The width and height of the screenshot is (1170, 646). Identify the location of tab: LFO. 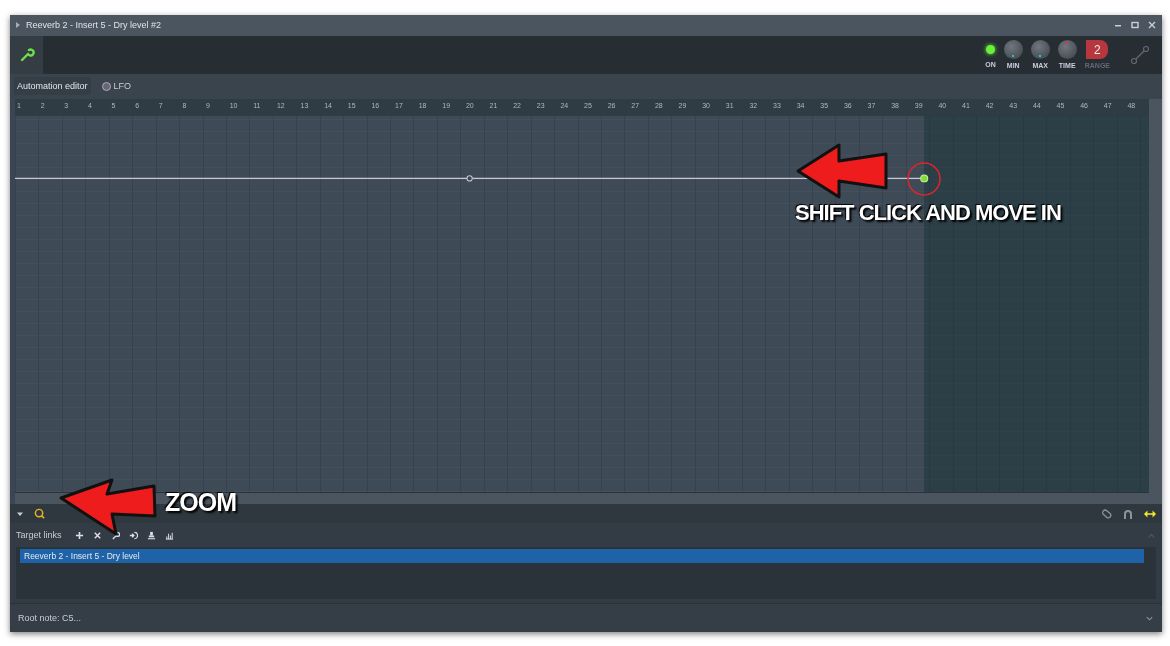
(116, 86).